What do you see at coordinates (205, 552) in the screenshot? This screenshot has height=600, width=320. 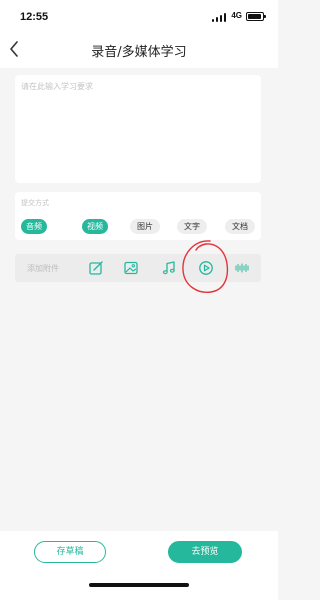 I see `preview-button: 去预览` at bounding box center [205, 552].